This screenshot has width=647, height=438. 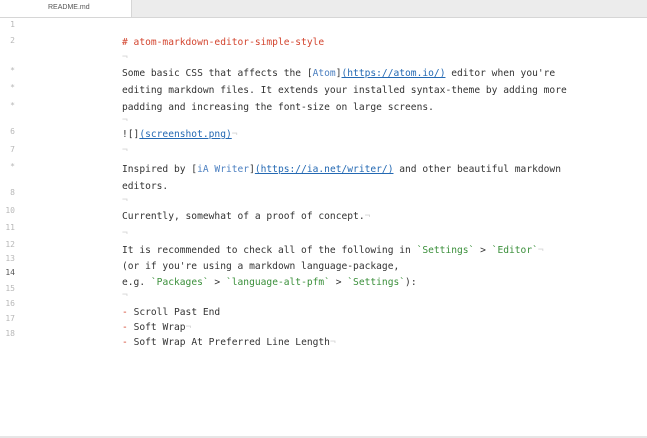 I want to click on inline-code: `Editor`, so click(x=514, y=250).